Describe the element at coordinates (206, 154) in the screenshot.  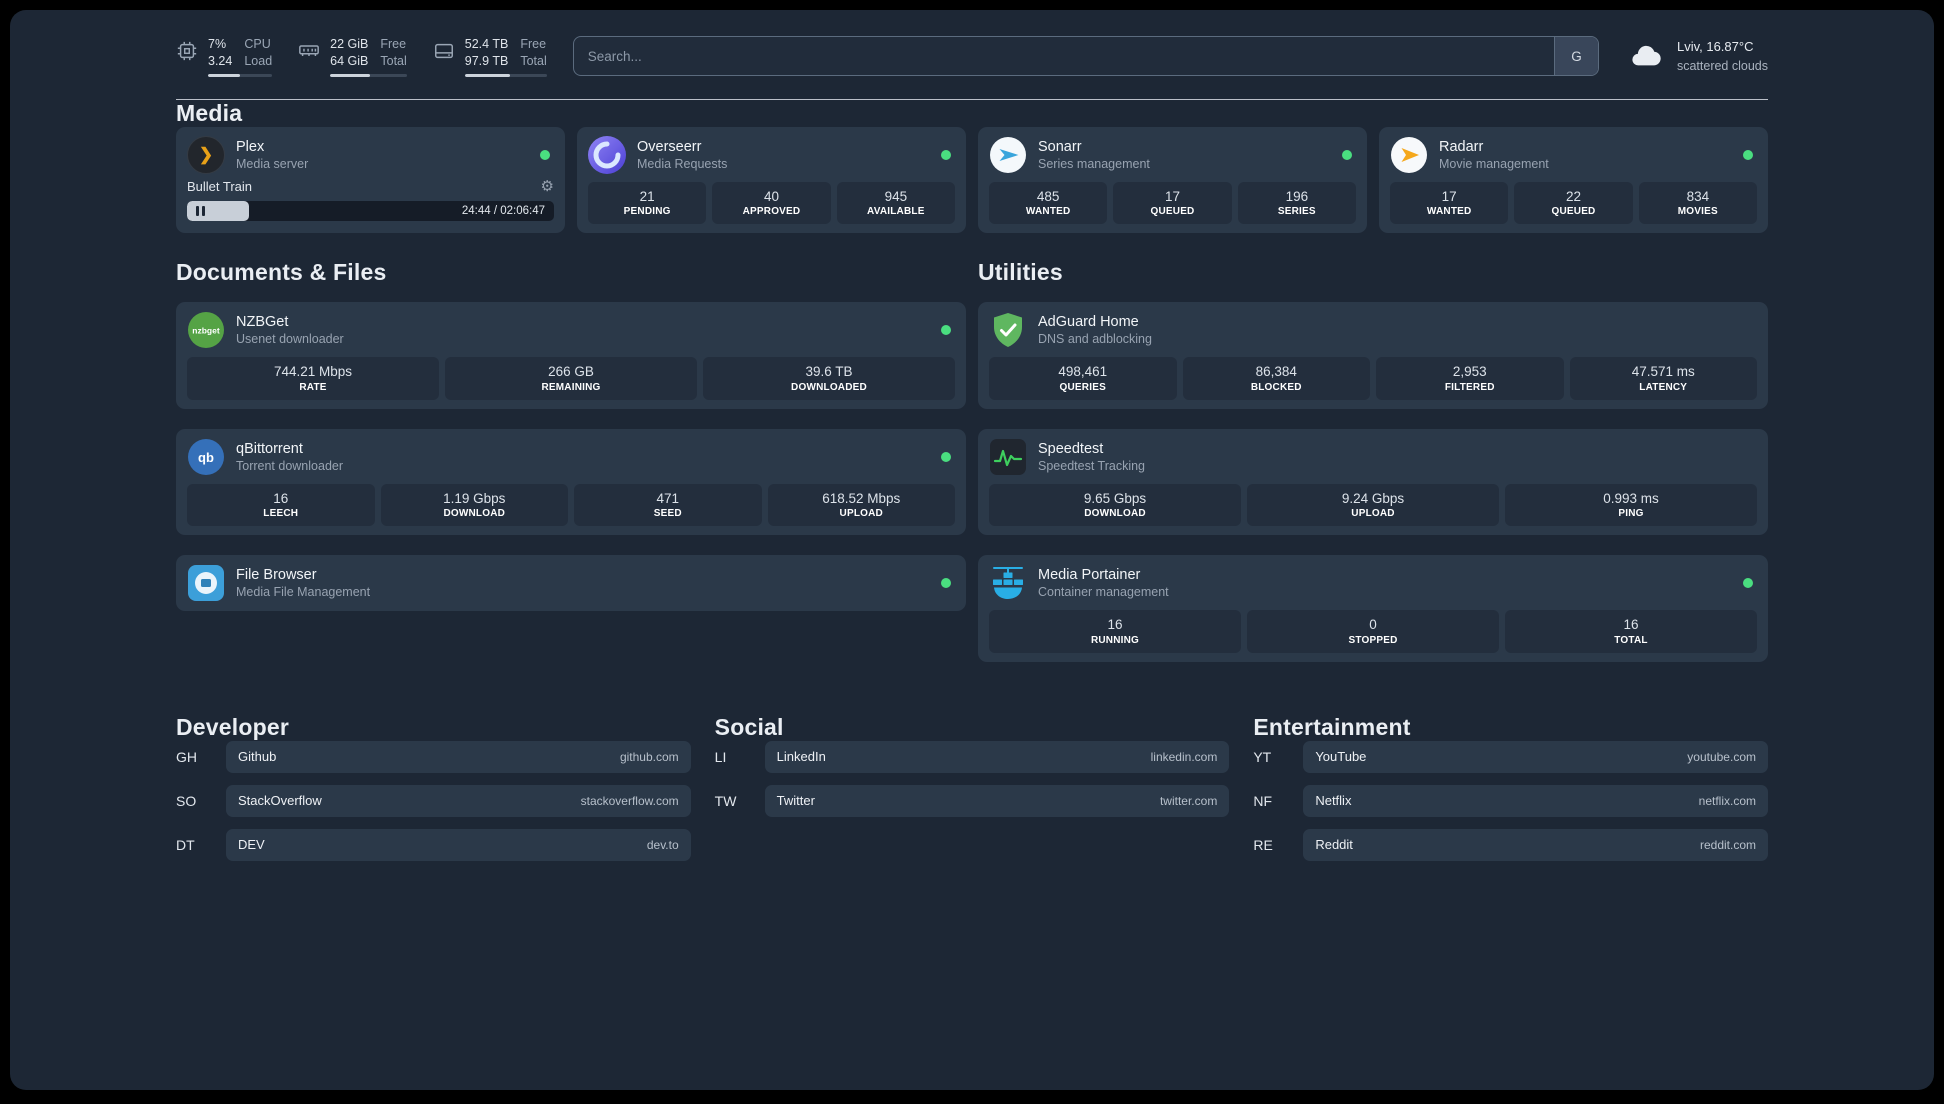
I see `plex-icon: ❯` at that location.